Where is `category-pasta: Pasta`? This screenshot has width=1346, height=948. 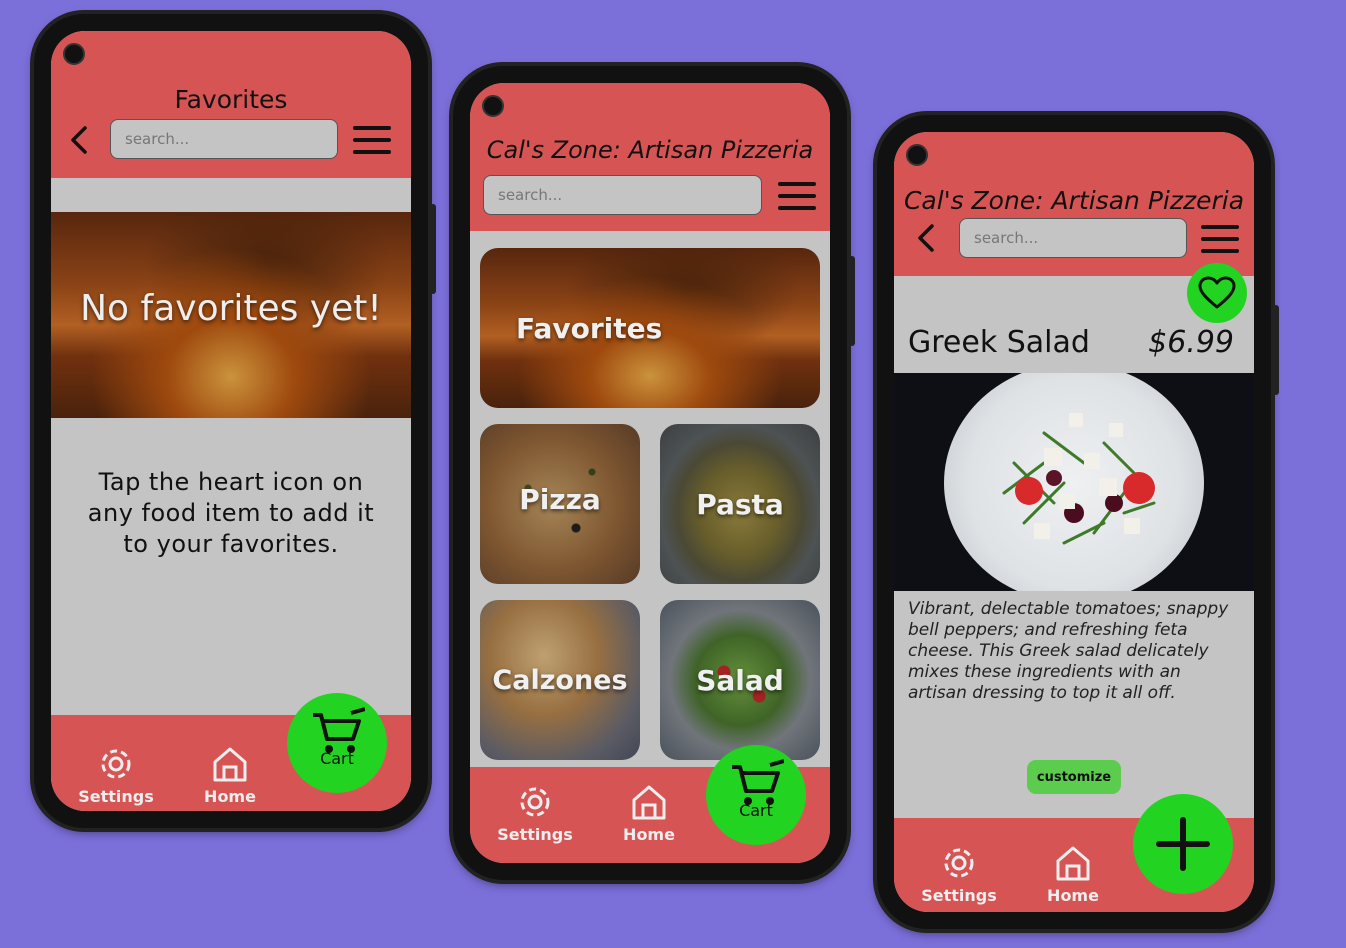
category-pasta: Pasta is located at coordinates (740, 504).